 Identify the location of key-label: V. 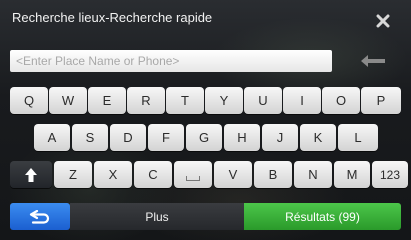
(233, 174).